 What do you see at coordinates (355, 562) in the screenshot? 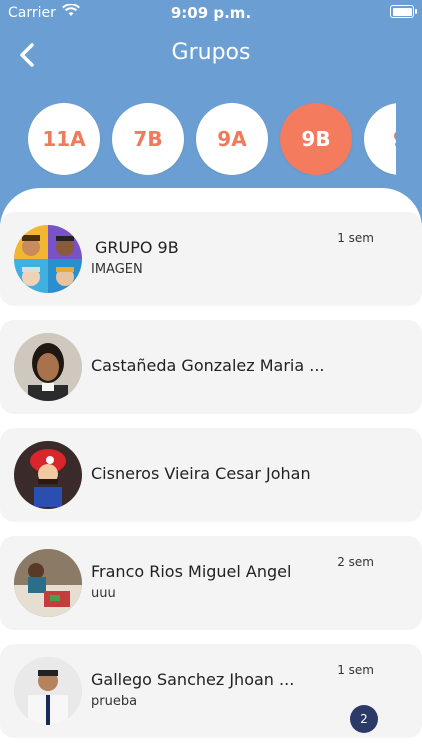
I see `chat-time: 2 sem` at bounding box center [355, 562].